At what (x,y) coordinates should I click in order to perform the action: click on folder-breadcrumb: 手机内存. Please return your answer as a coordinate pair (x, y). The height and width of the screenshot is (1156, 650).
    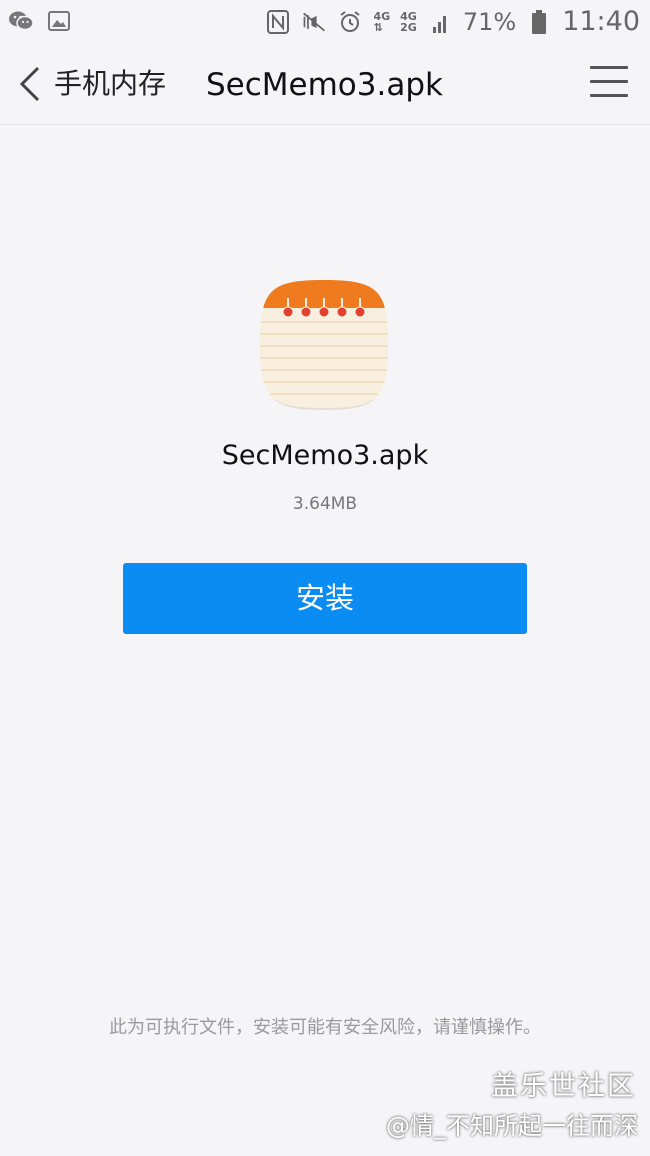
    Looking at the image, I should click on (110, 84).